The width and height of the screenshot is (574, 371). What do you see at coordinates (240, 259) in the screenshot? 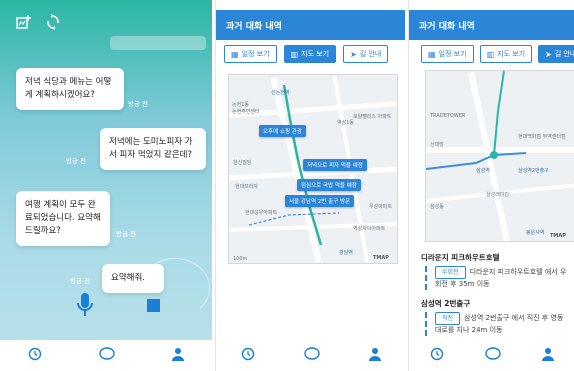
I see `map-scale: 100m` at bounding box center [240, 259].